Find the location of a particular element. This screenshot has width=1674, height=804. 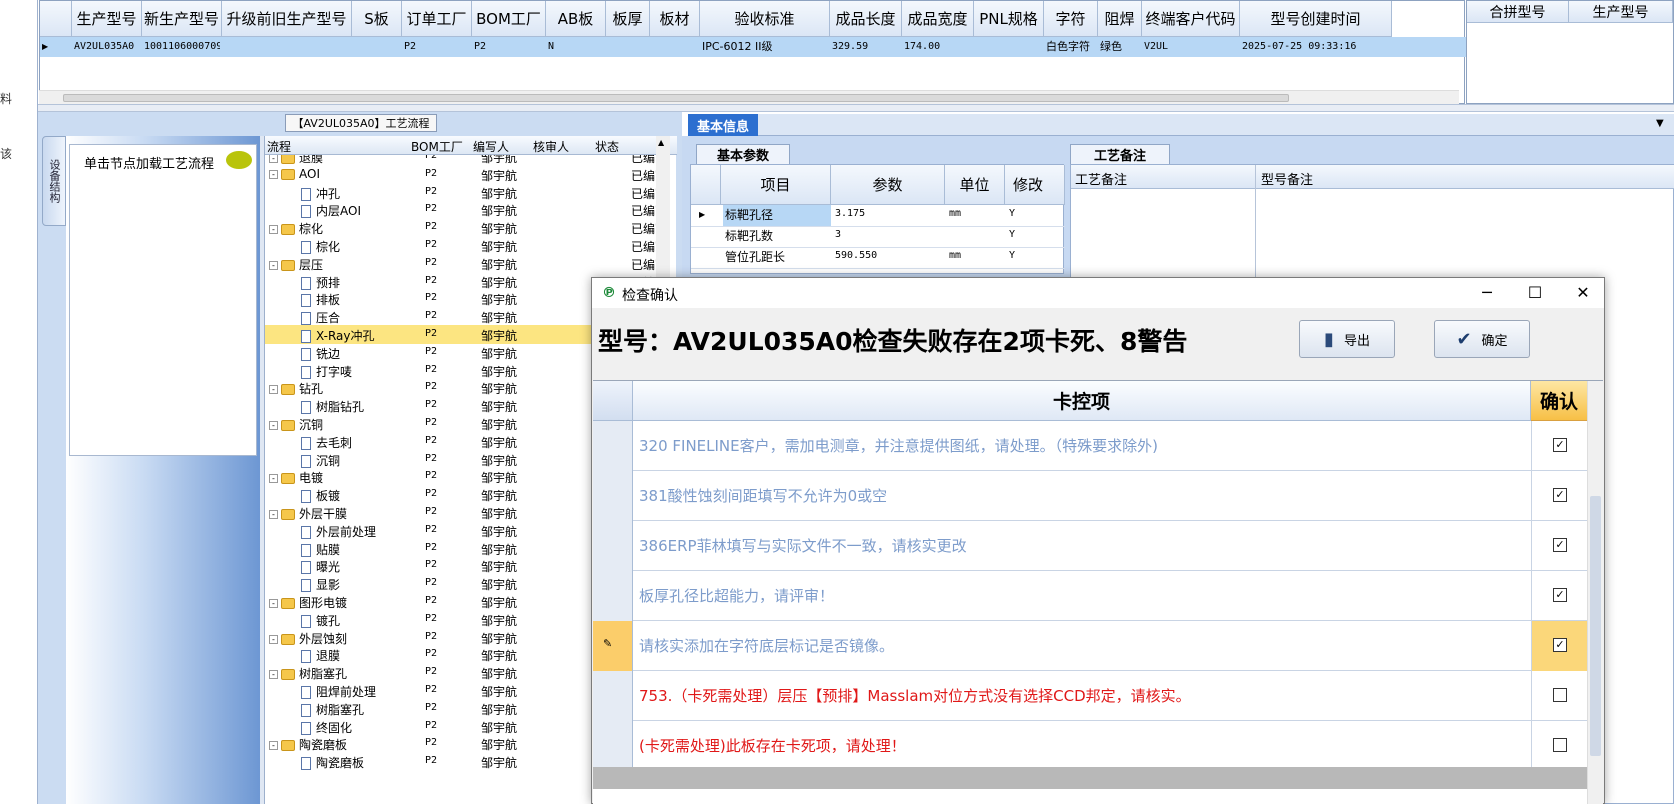

tree-row: 内层AOI P2 邹宇航 已编写 is located at coordinates (471, 209).